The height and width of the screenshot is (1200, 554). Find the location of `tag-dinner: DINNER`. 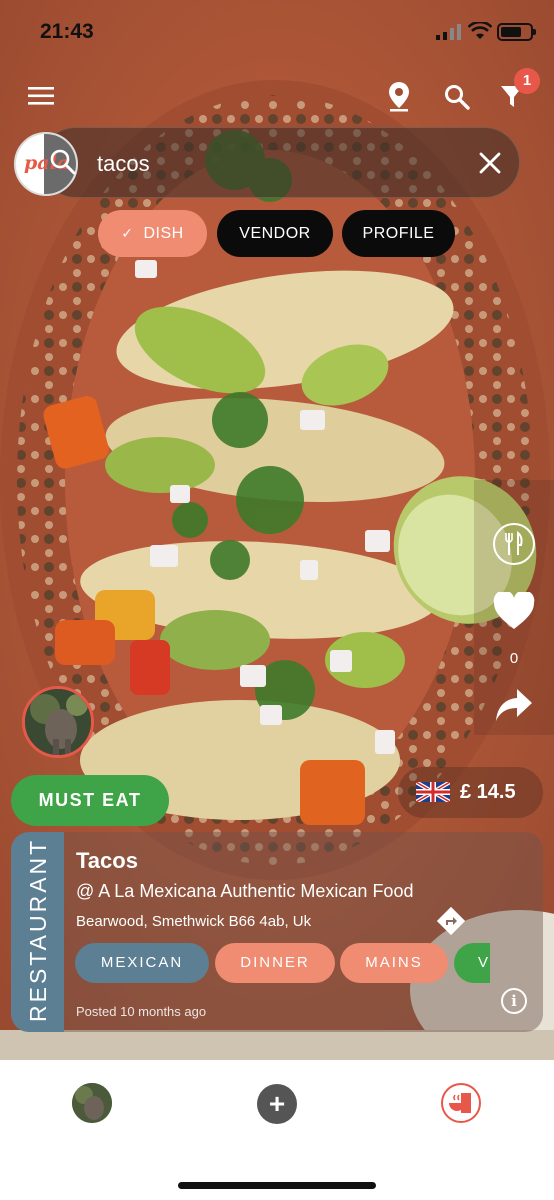

tag-dinner: DINNER is located at coordinates (275, 963).